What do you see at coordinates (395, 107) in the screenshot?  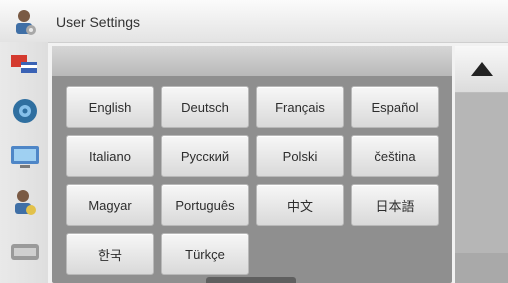 I see `language-option: Español` at bounding box center [395, 107].